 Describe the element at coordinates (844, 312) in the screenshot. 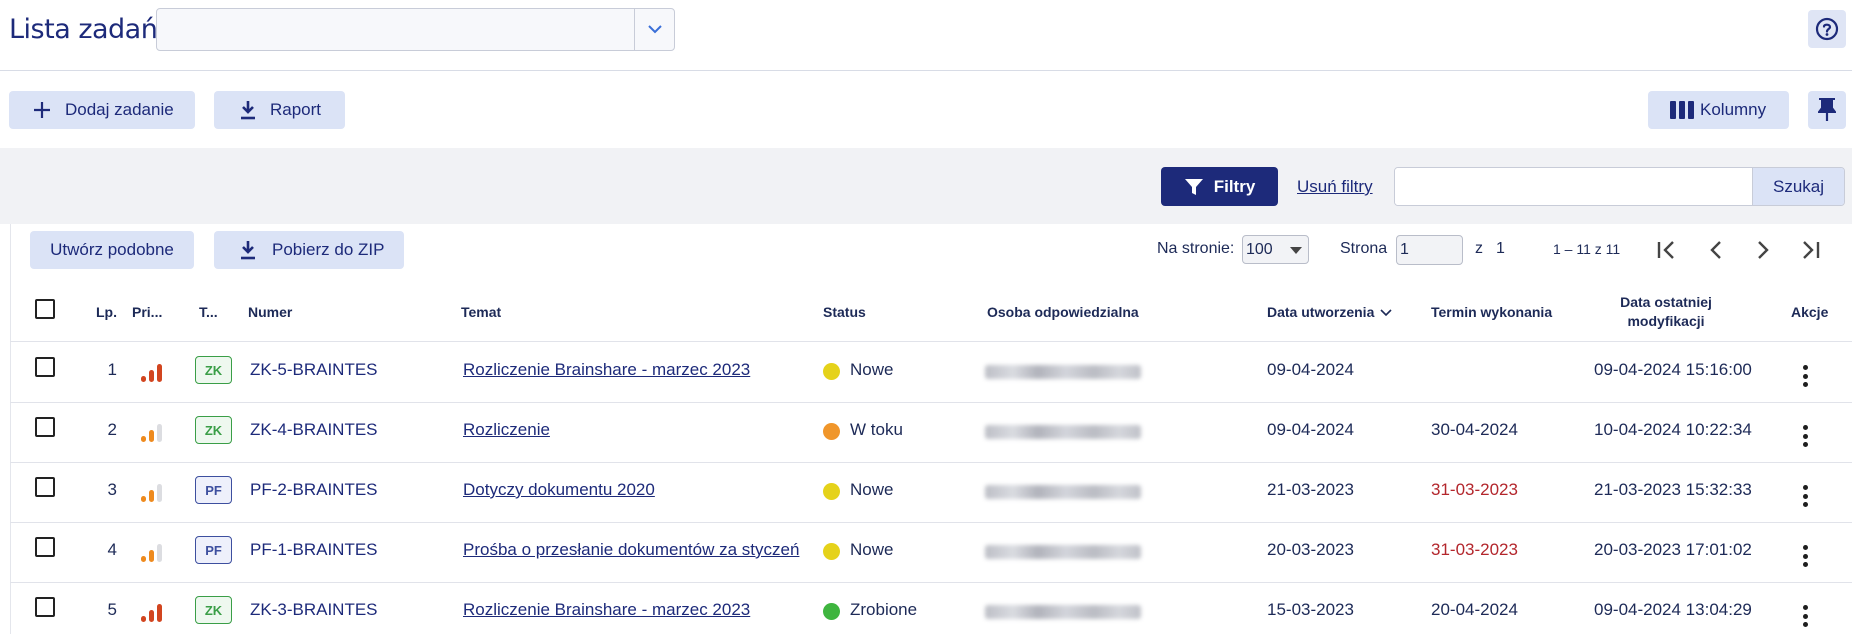

I see `col-status: Status` at that location.